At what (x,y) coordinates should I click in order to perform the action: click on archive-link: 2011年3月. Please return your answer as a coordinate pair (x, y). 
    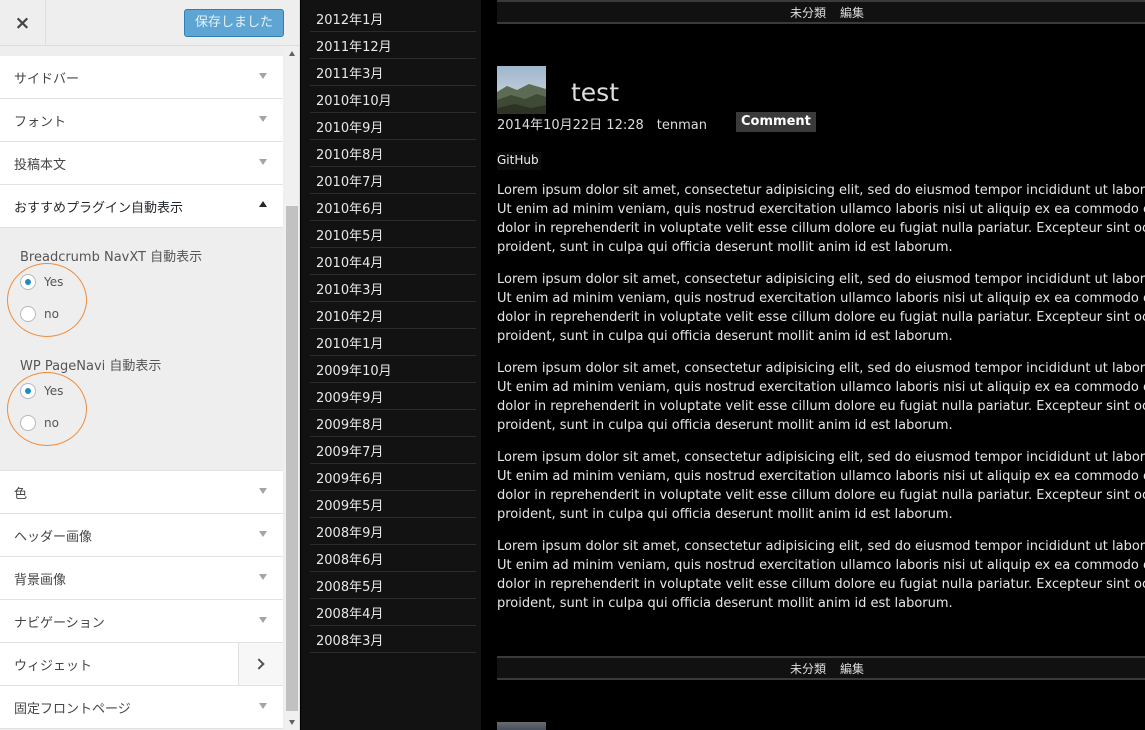
    Looking at the image, I should click on (393, 72).